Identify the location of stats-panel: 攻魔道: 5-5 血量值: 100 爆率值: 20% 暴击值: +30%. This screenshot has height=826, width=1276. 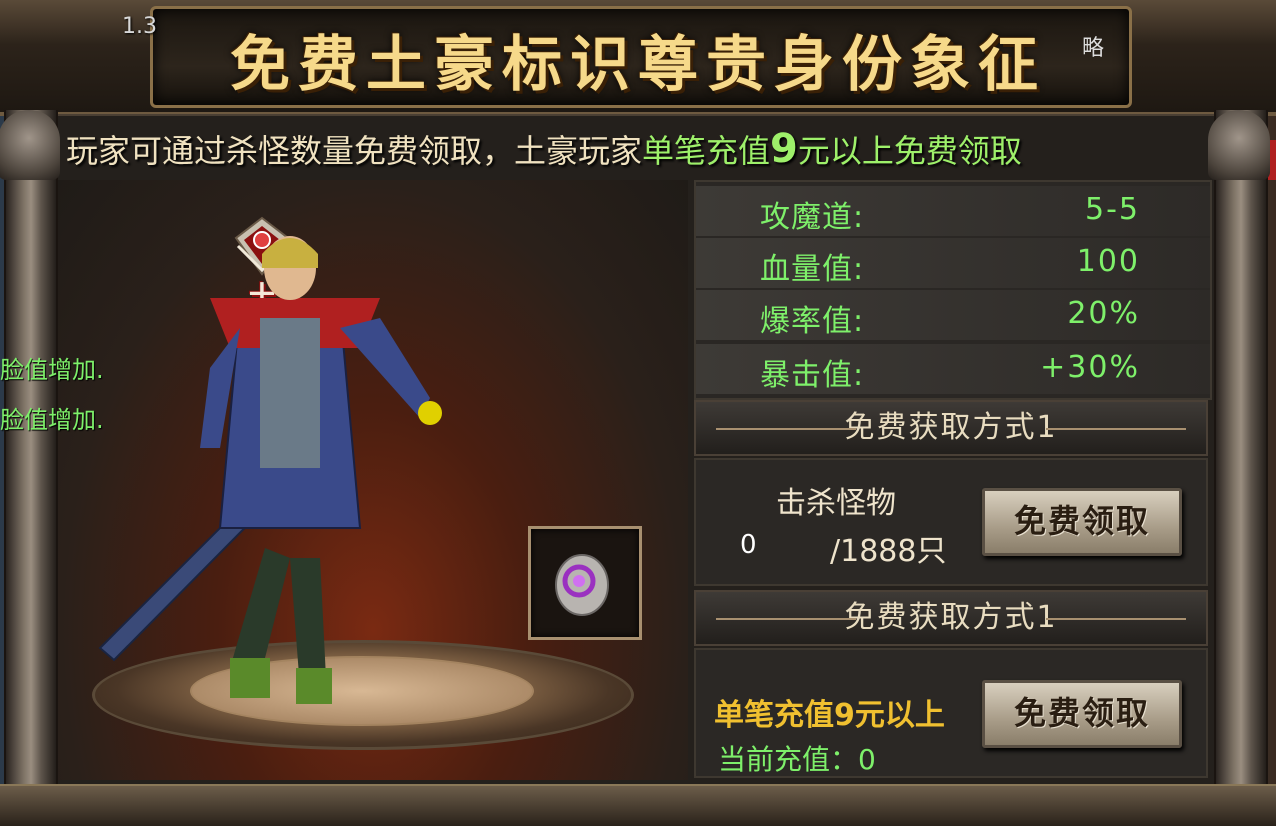
(953, 290).